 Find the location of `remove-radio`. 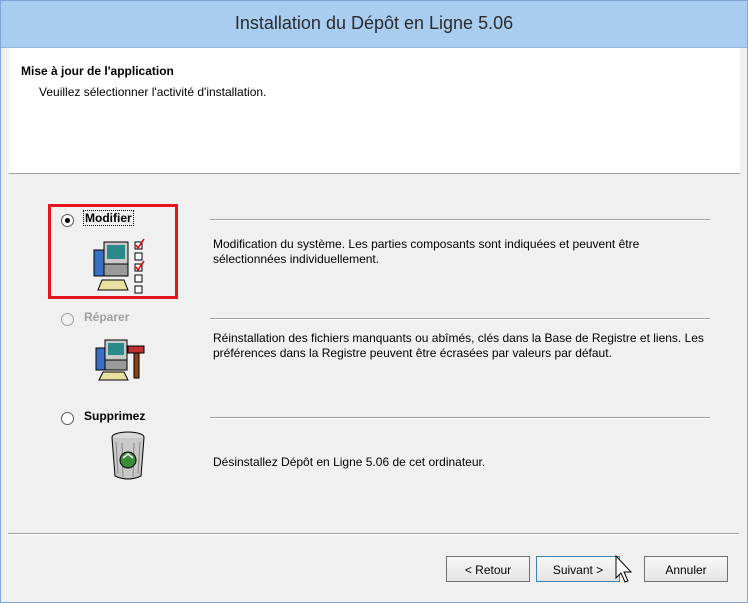

remove-radio is located at coordinates (67, 418).